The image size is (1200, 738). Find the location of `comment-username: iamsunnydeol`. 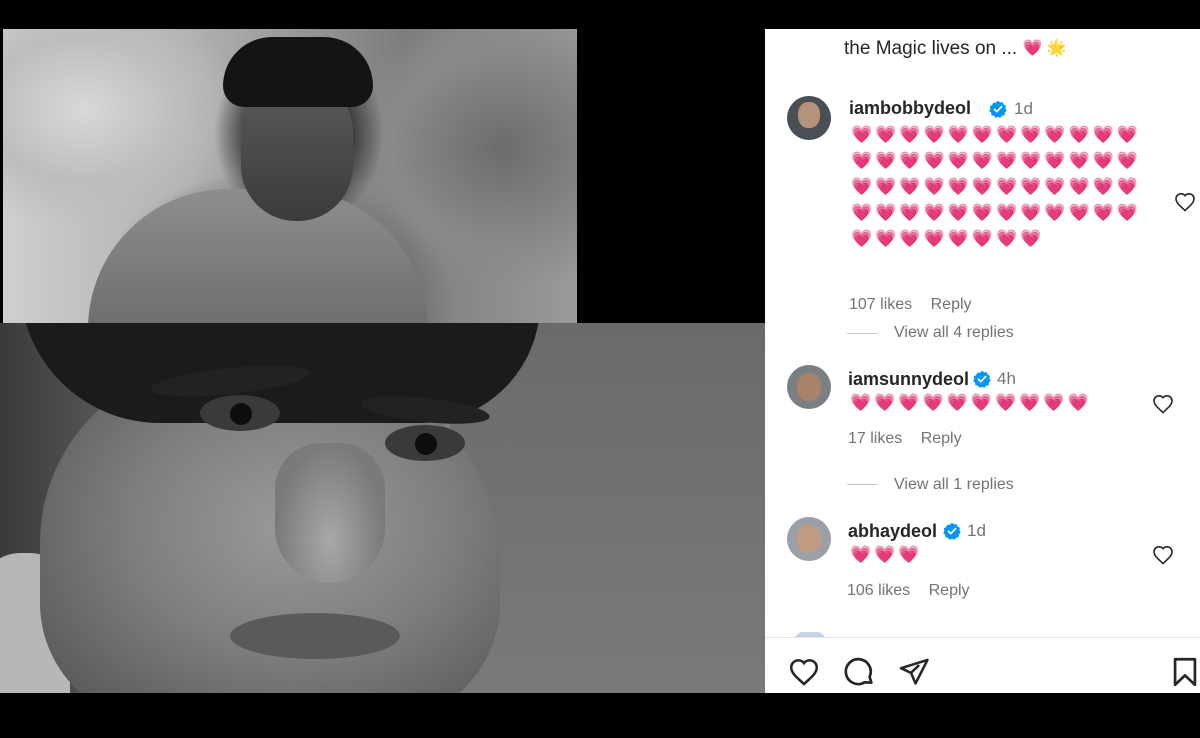

comment-username: iamsunnydeol is located at coordinates (908, 379).